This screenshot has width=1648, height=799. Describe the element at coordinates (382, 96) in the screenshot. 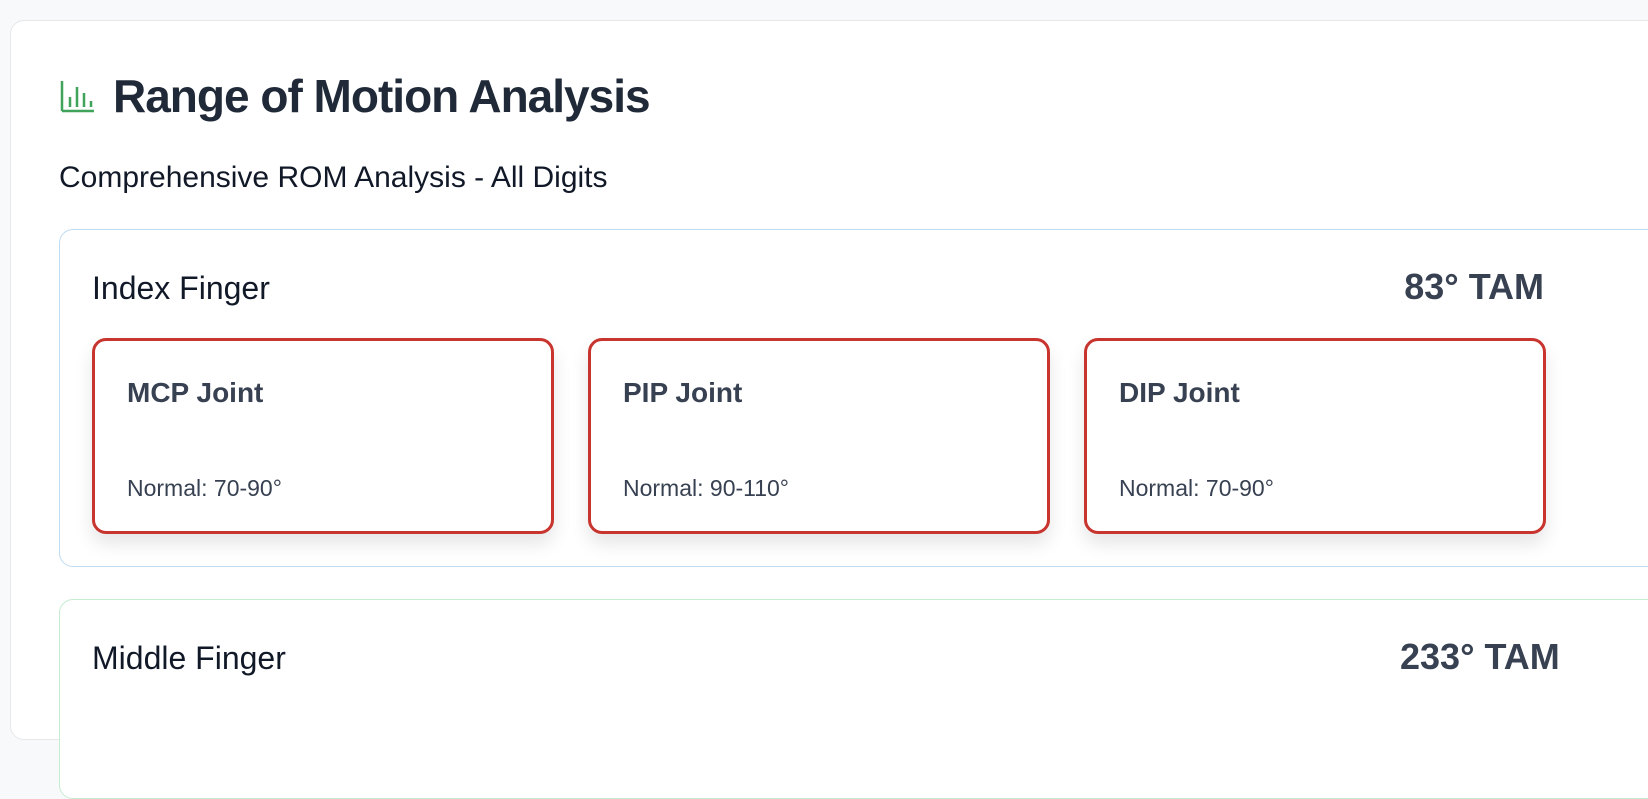

I see `page-title: Range of Motion Analysis` at that location.